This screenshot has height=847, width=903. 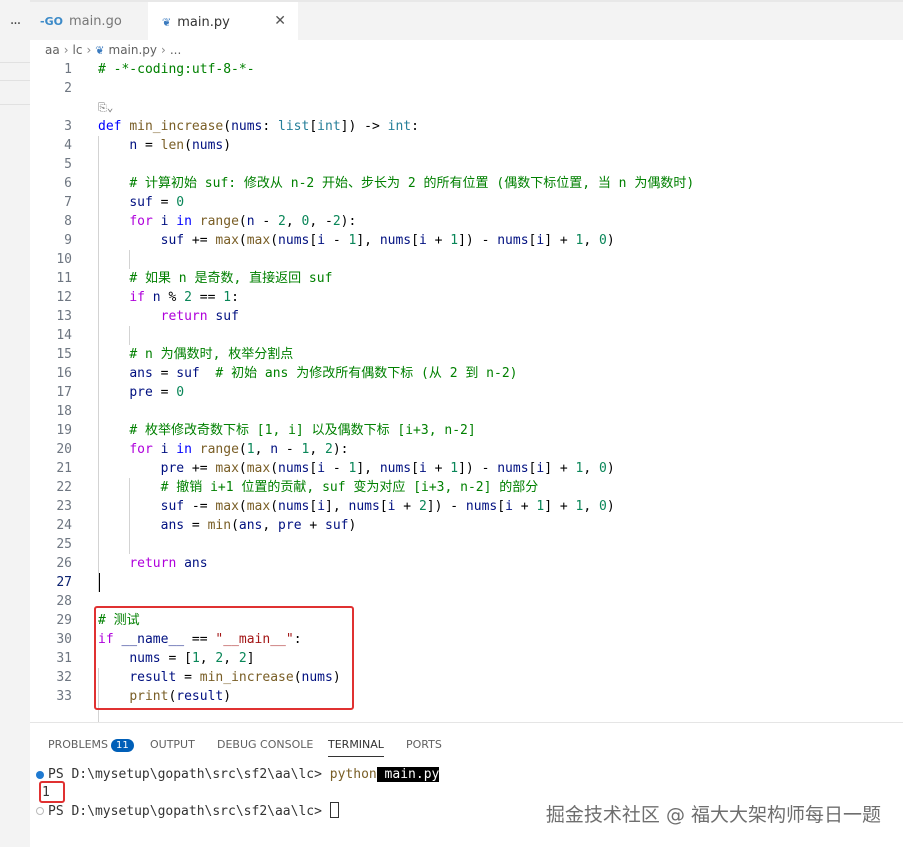 I want to click on code-token: # 枚举修改奇数下标 [1, i] 以及偶数下标 [i+3, n-2], so click(x=302, y=430).